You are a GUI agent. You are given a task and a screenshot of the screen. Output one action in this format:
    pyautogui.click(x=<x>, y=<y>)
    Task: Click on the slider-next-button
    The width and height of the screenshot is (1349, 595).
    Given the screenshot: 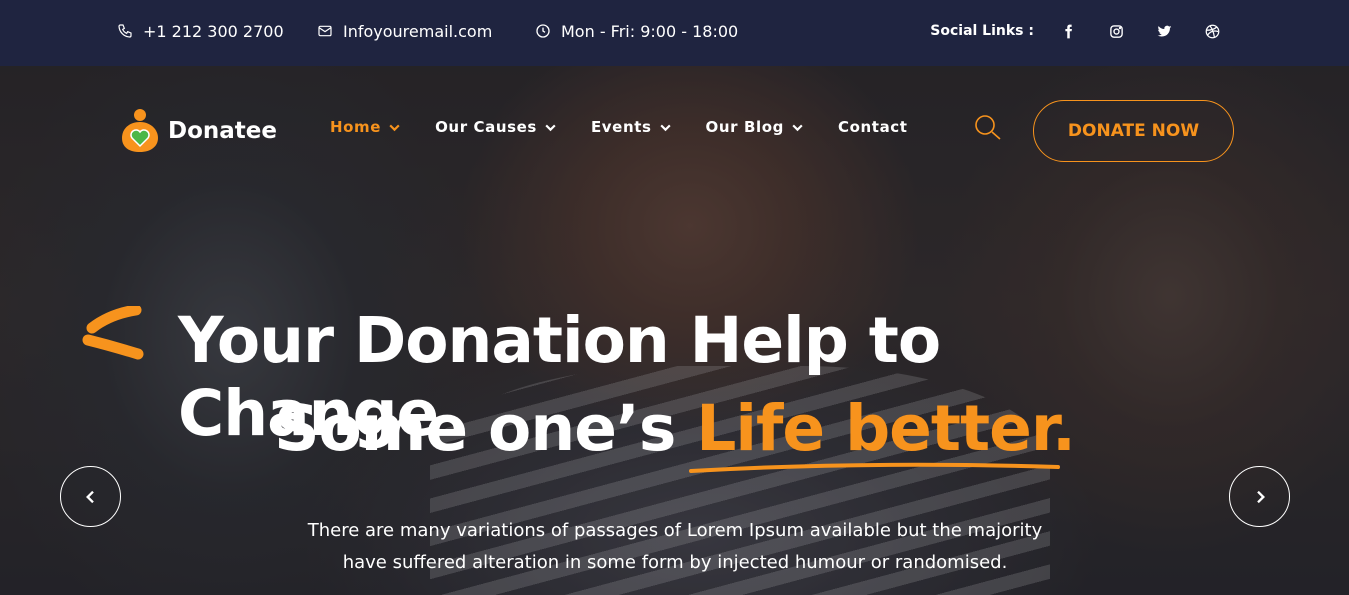 What is the action you would take?
    pyautogui.click(x=1259, y=496)
    